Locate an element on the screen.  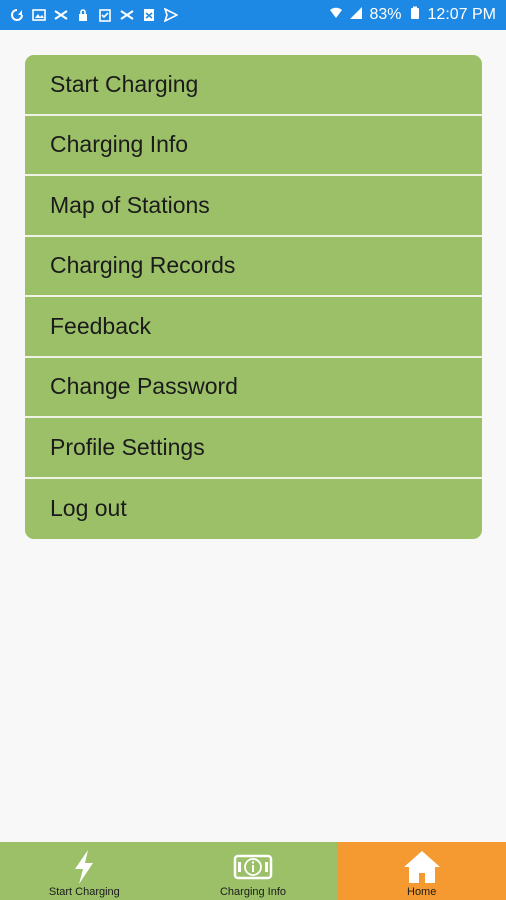
menu-item-start-charging: Start Charging is located at coordinates (253, 85).